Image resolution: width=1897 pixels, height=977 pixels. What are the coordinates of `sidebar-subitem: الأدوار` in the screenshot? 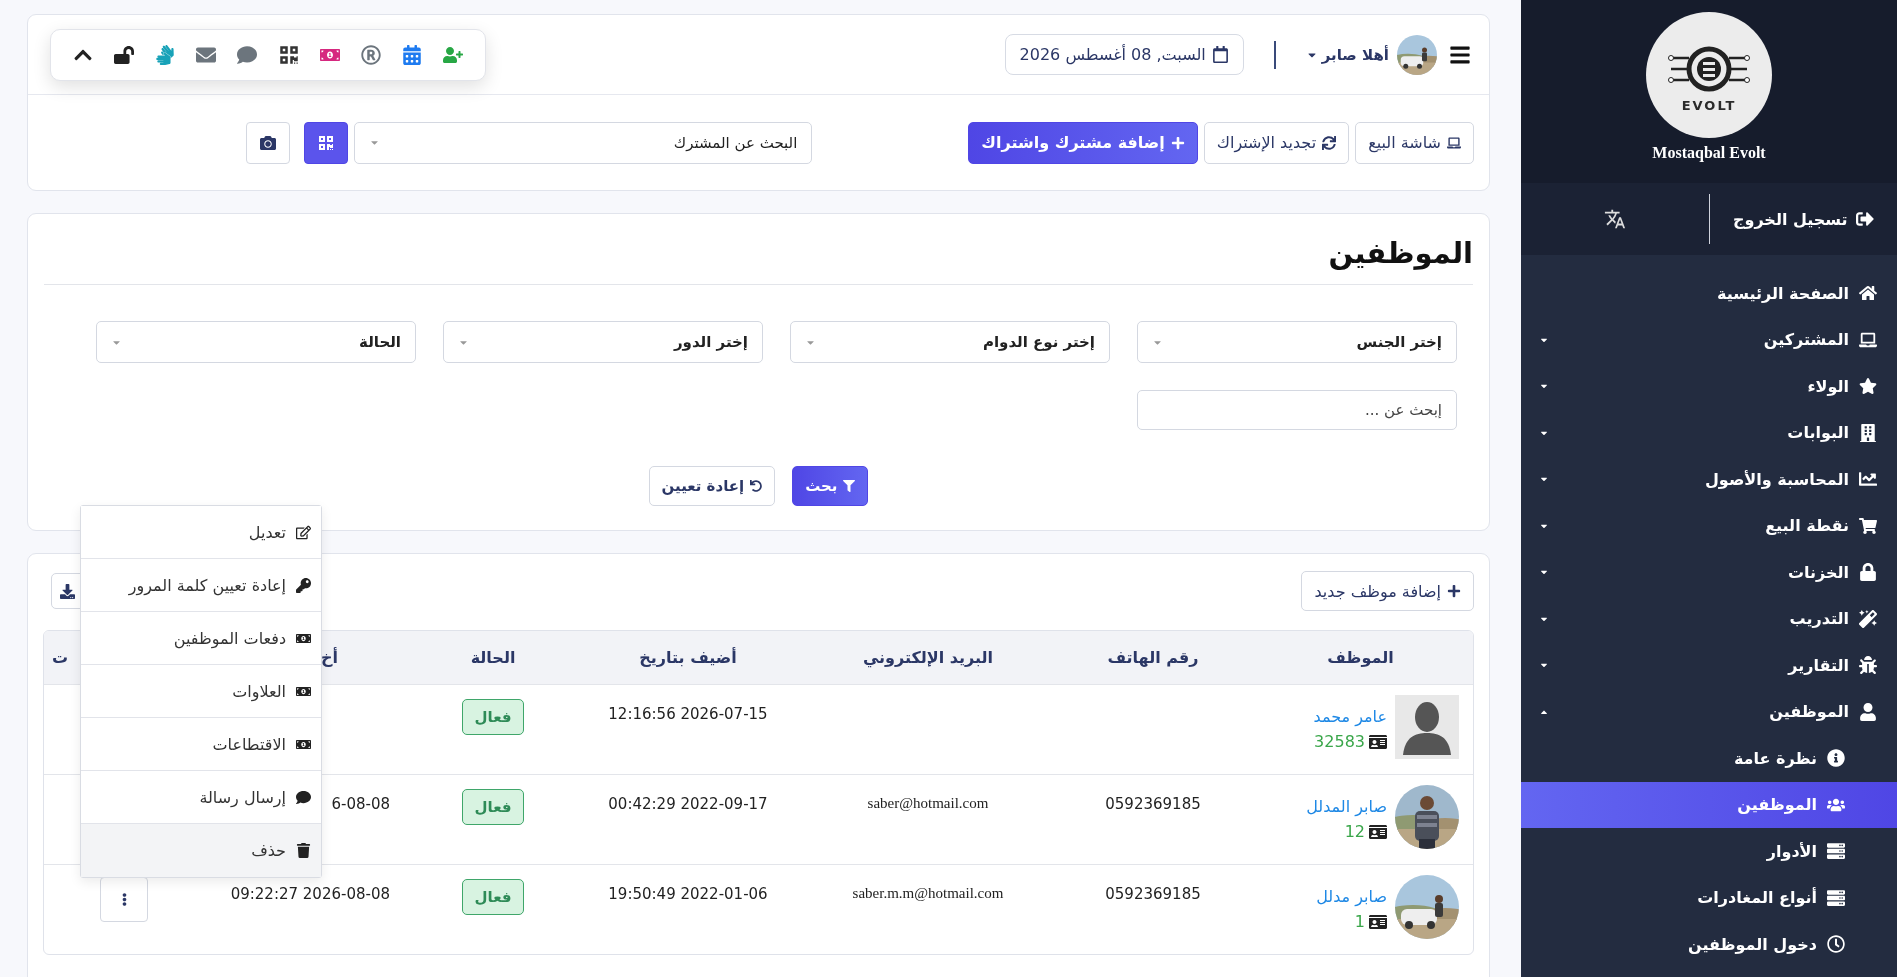 It's located at (1709, 851).